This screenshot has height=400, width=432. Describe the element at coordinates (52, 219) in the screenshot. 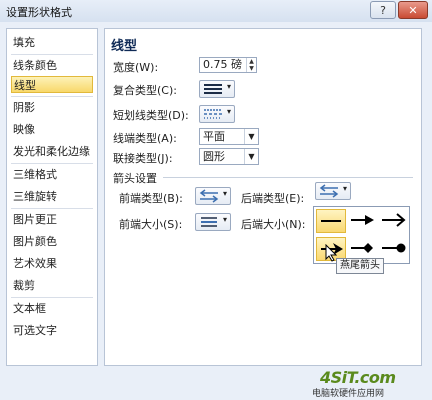

I see `sidebar-item-picture-corrections: 图片更正` at that location.